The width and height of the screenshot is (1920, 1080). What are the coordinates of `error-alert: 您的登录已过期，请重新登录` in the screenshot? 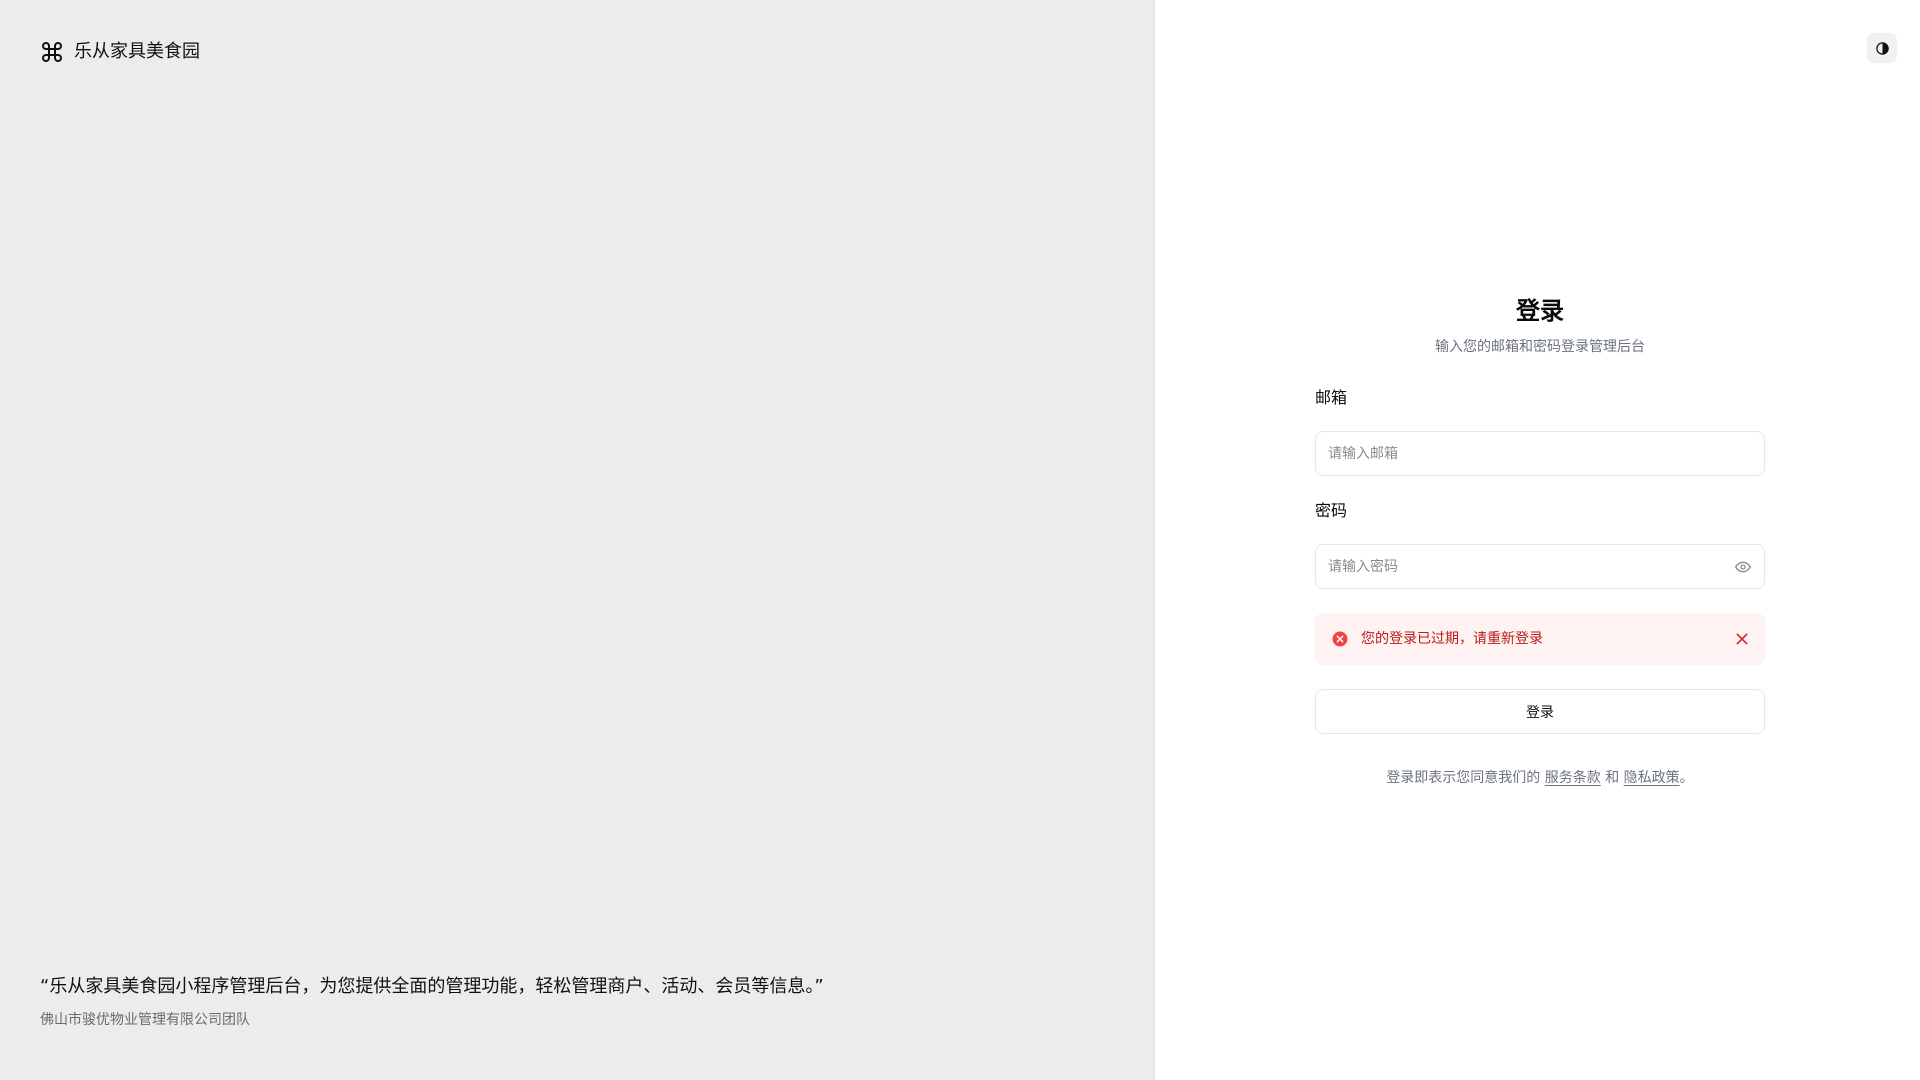 It's located at (1540, 639).